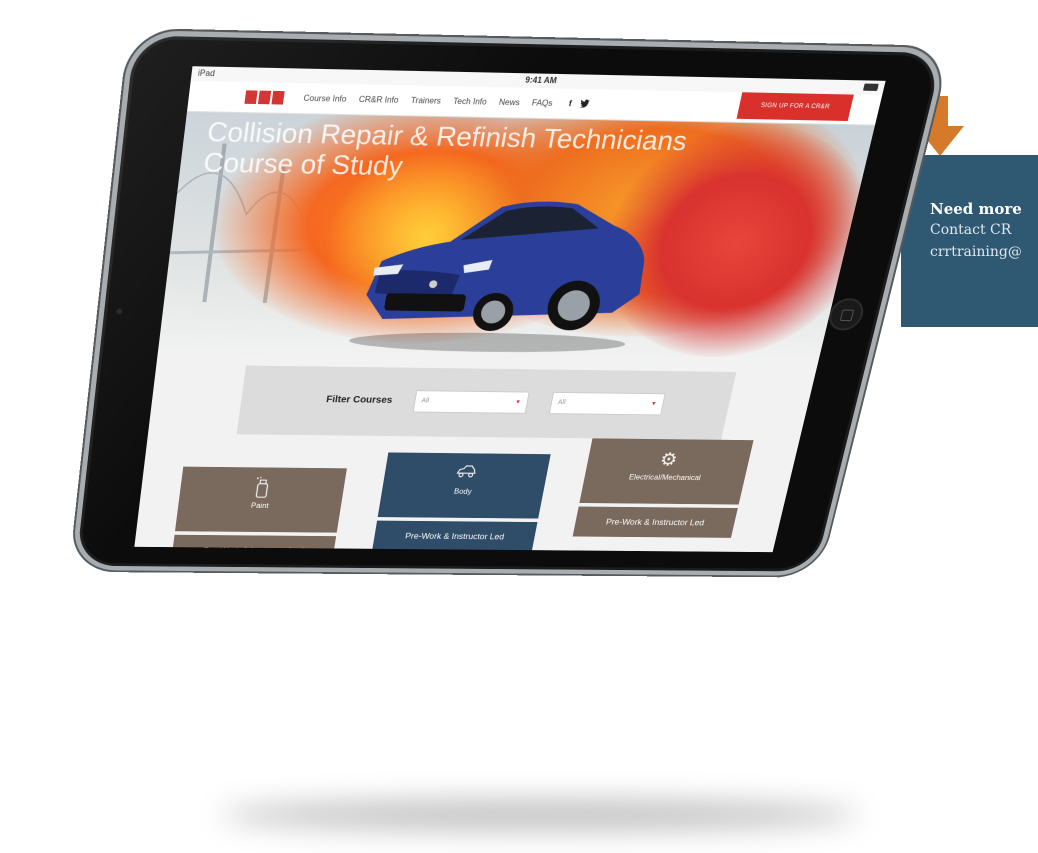 The height and width of the screenshot is (853, 1038). I want to click on spray-can-icon, so click(262, 490).